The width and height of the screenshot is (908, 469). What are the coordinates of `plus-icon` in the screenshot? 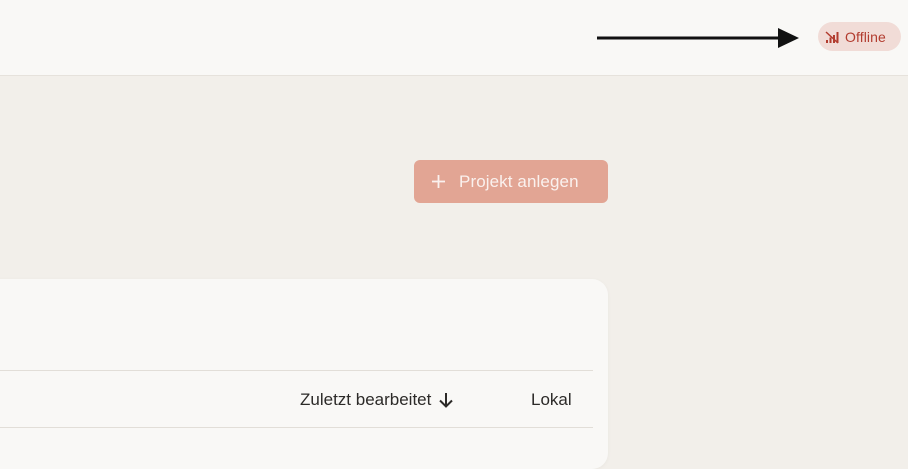 It's located at (438, 181).